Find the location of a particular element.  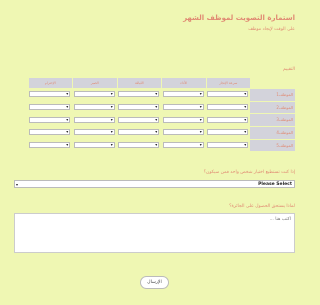

row-label-employee4: الموظف4 is located at coordinates (272, 132).